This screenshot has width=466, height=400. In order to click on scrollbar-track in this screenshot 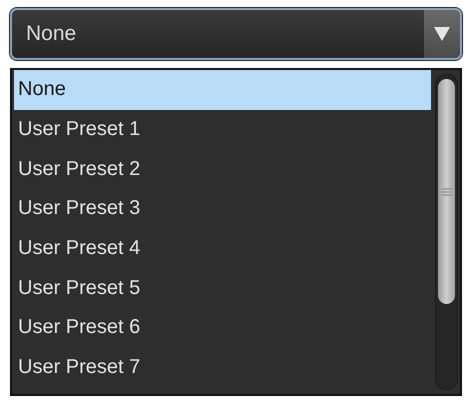, I will do `click(446, 232)`.